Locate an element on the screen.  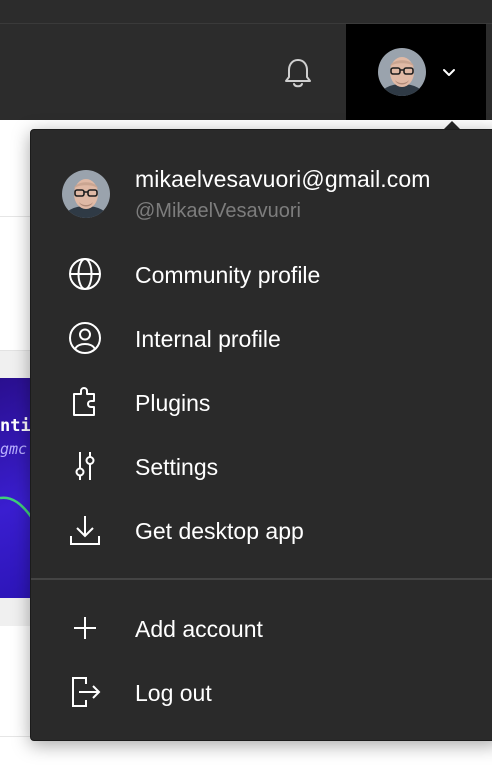
menu-item-label: Add account is located at coordinates (199, 629).